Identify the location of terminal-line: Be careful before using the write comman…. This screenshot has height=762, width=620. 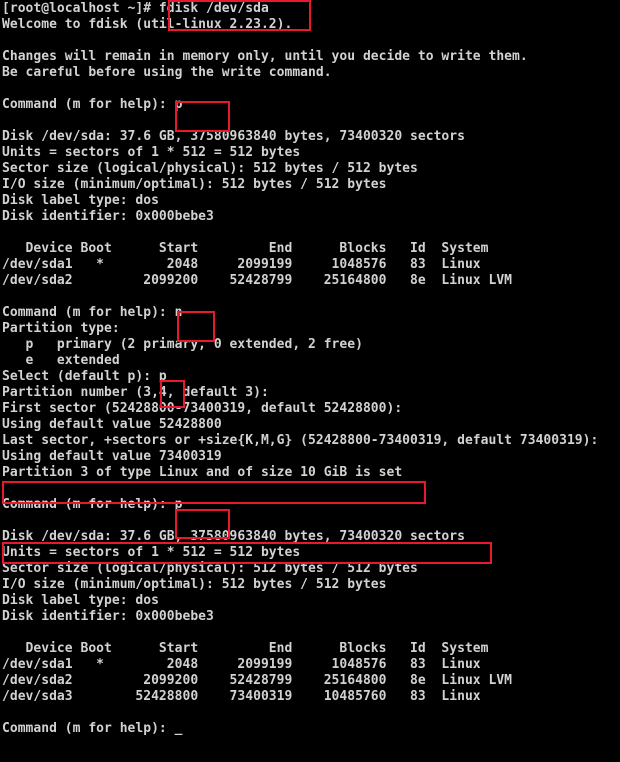
(167, 72).